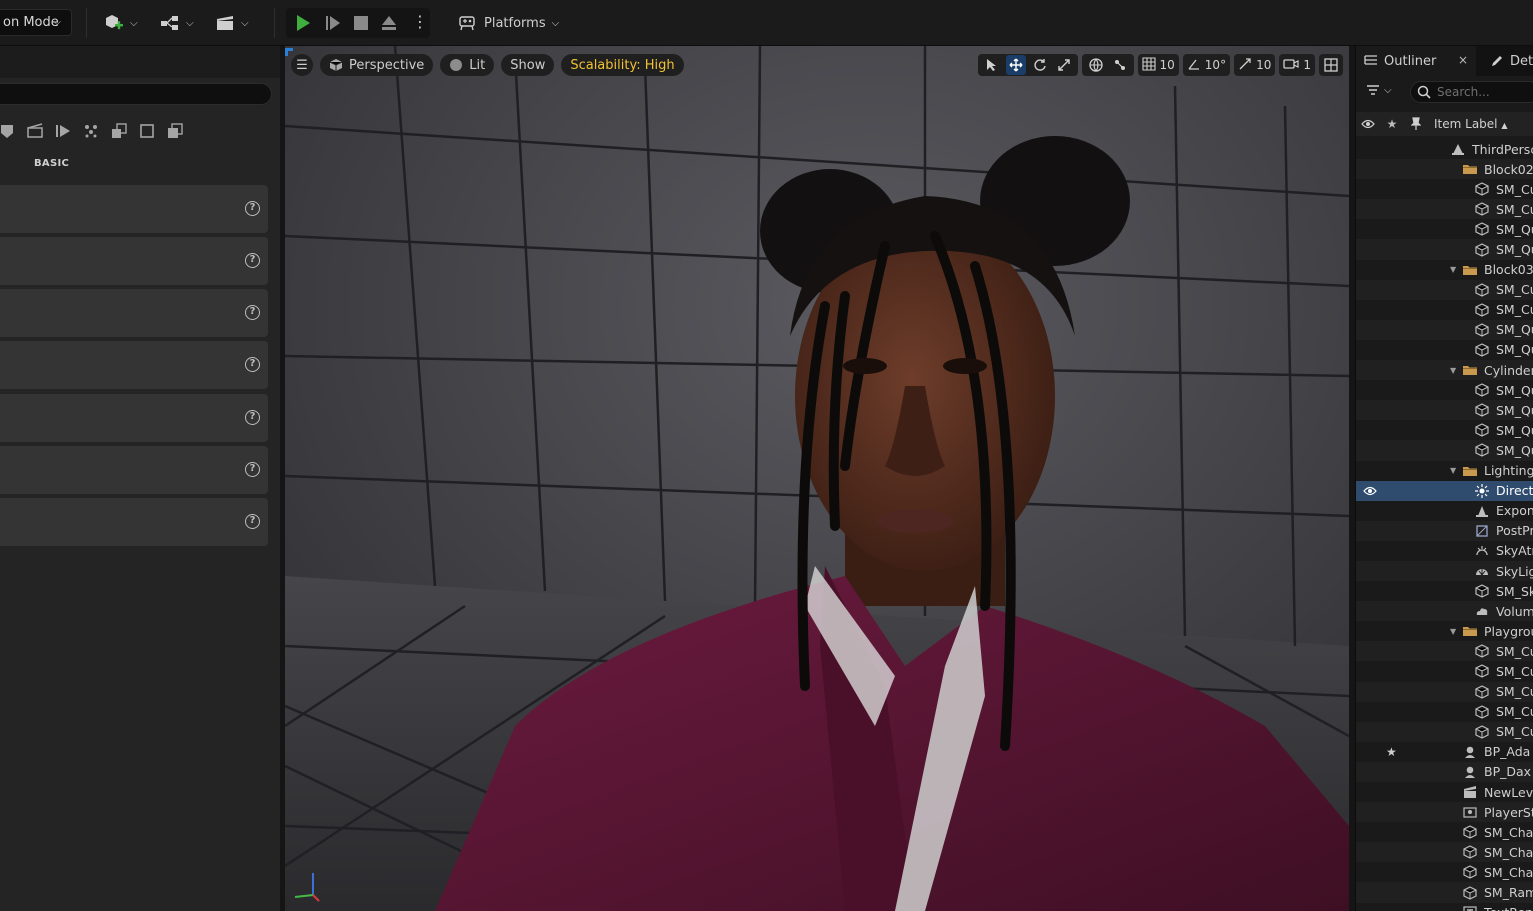  I want to click on outliner-folder-row: ▼ Cylinder, so click(1444, 370).